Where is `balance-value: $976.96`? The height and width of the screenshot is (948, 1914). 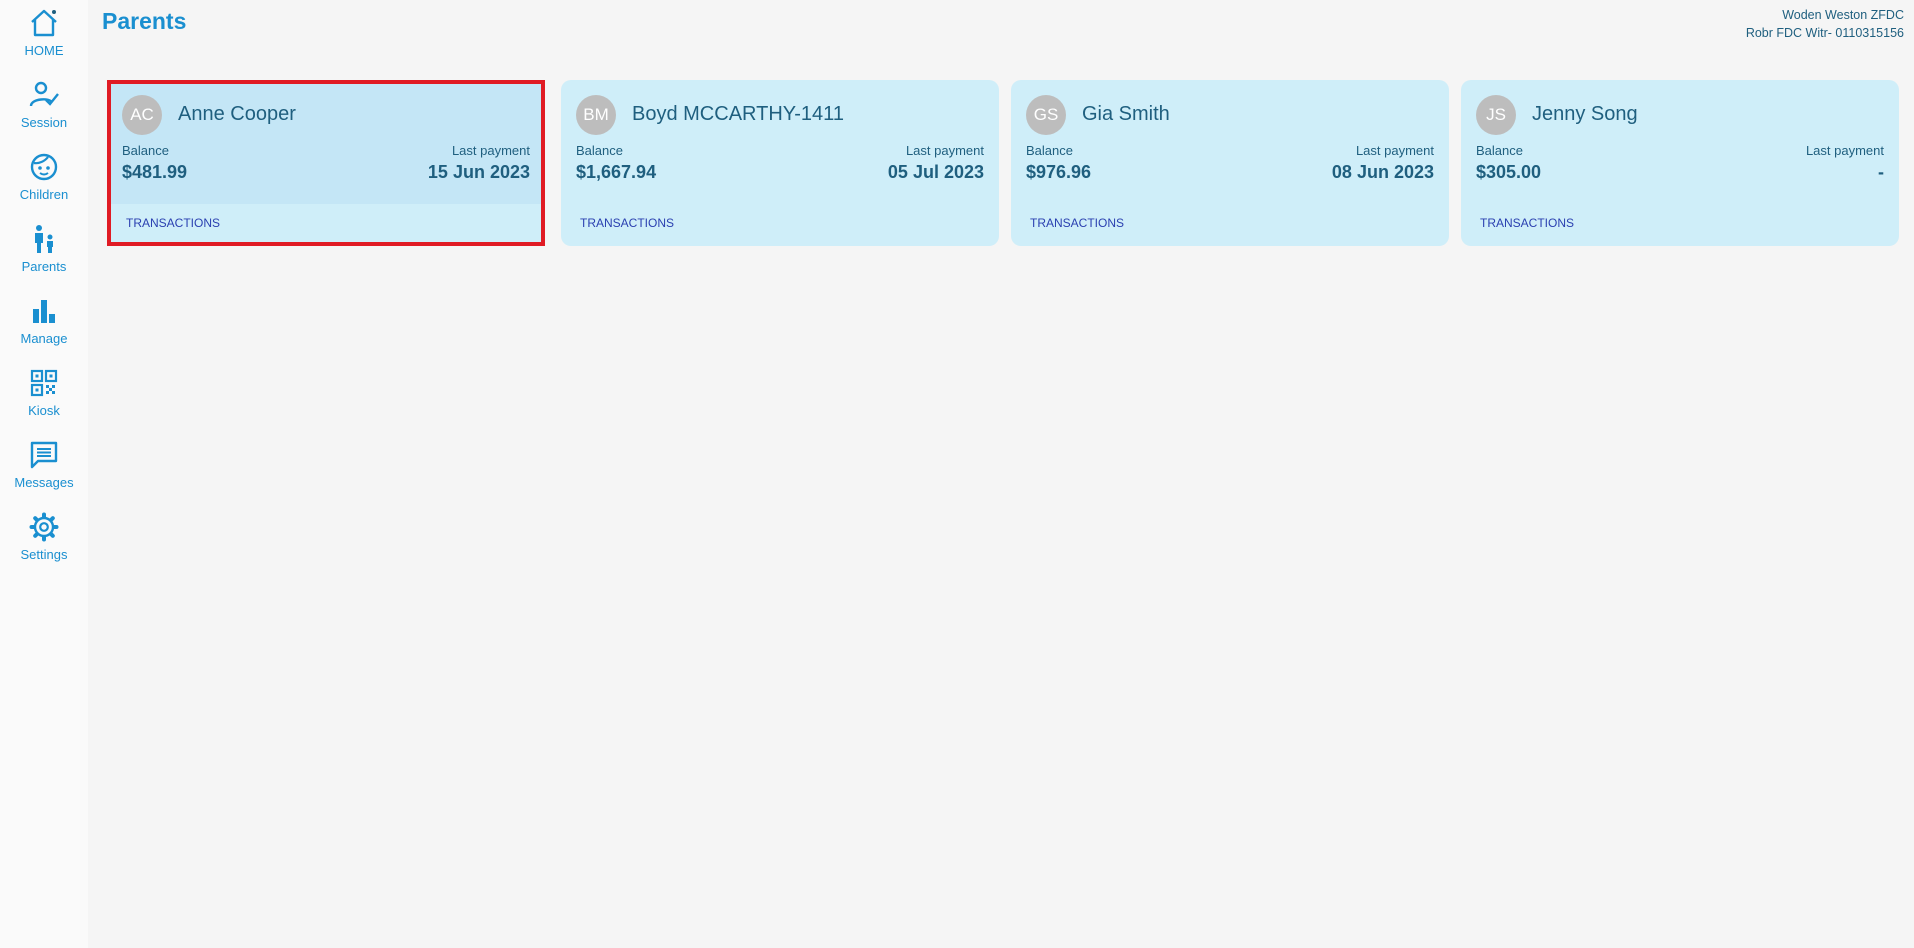 balance-value: $976.96 is located at coordinates (1059, 172).